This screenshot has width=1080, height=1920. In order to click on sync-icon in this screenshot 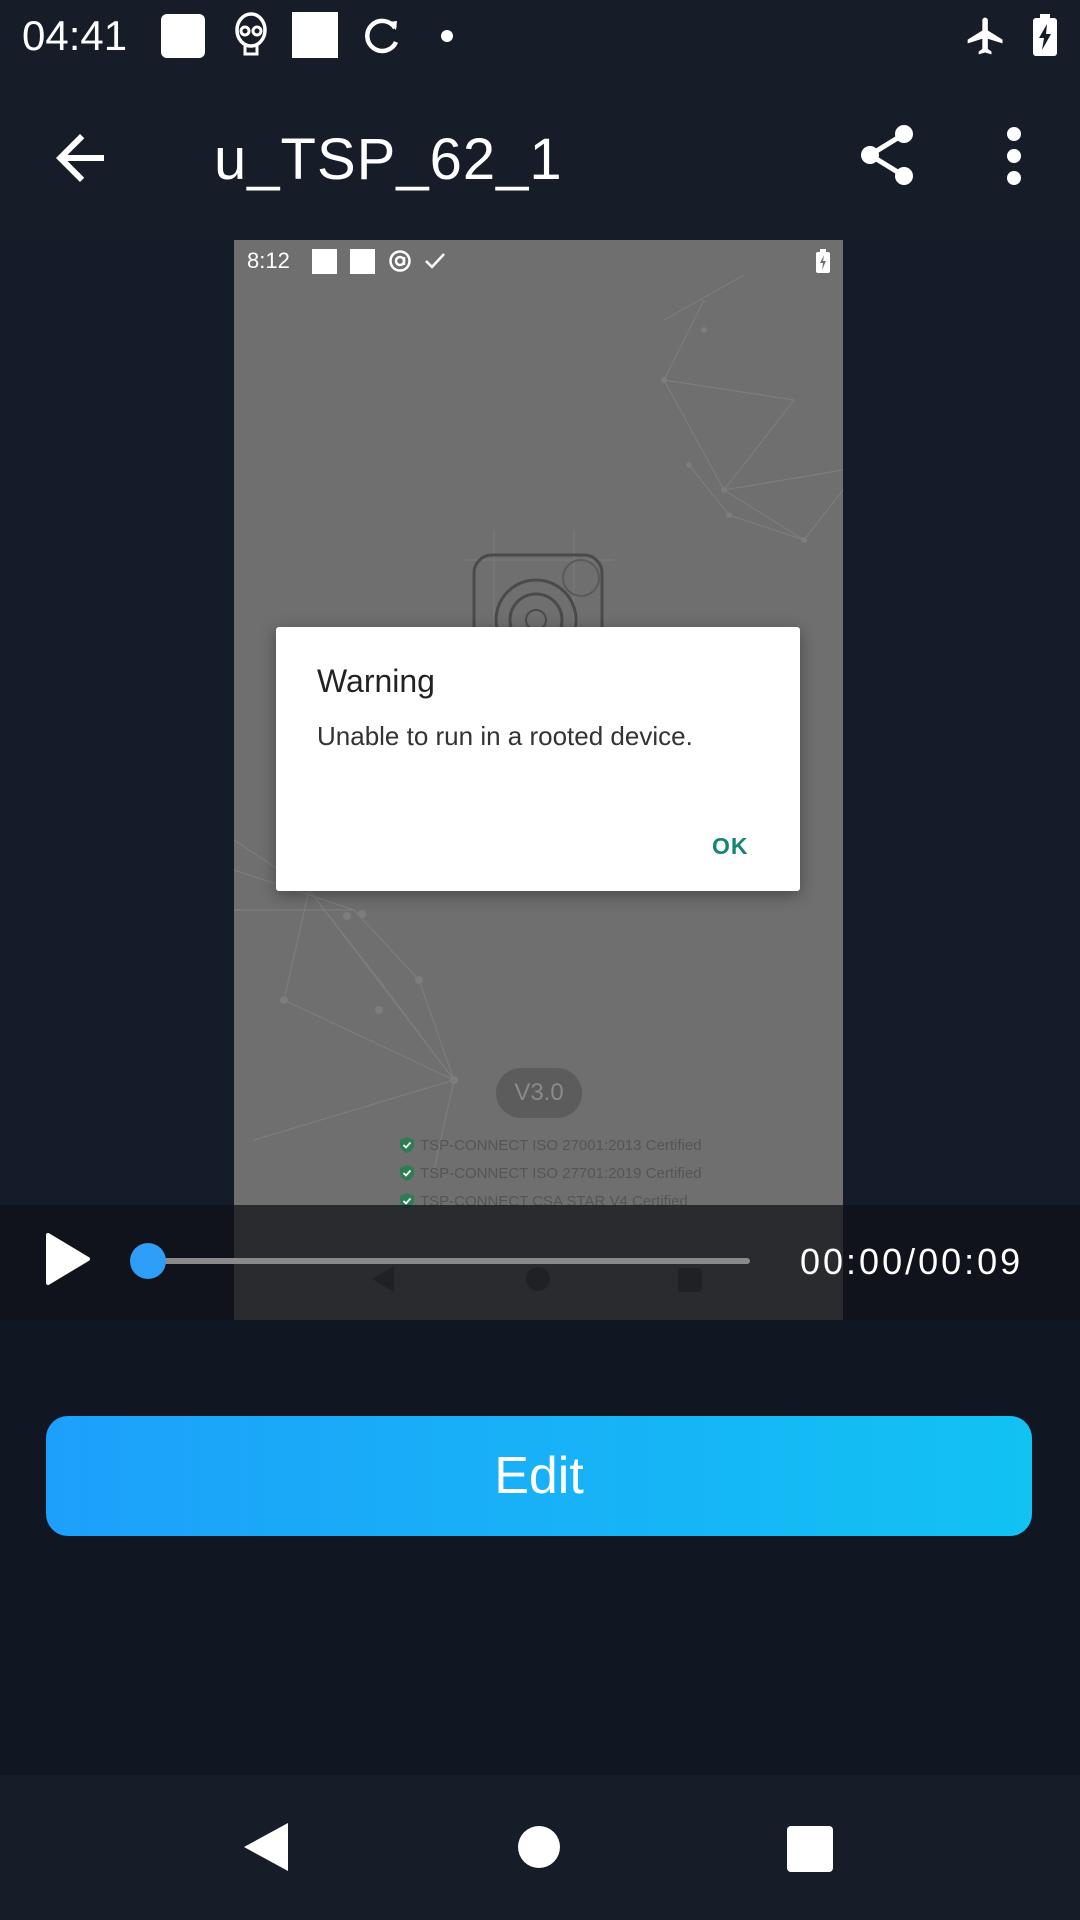, I will do `click(382, 36)`.